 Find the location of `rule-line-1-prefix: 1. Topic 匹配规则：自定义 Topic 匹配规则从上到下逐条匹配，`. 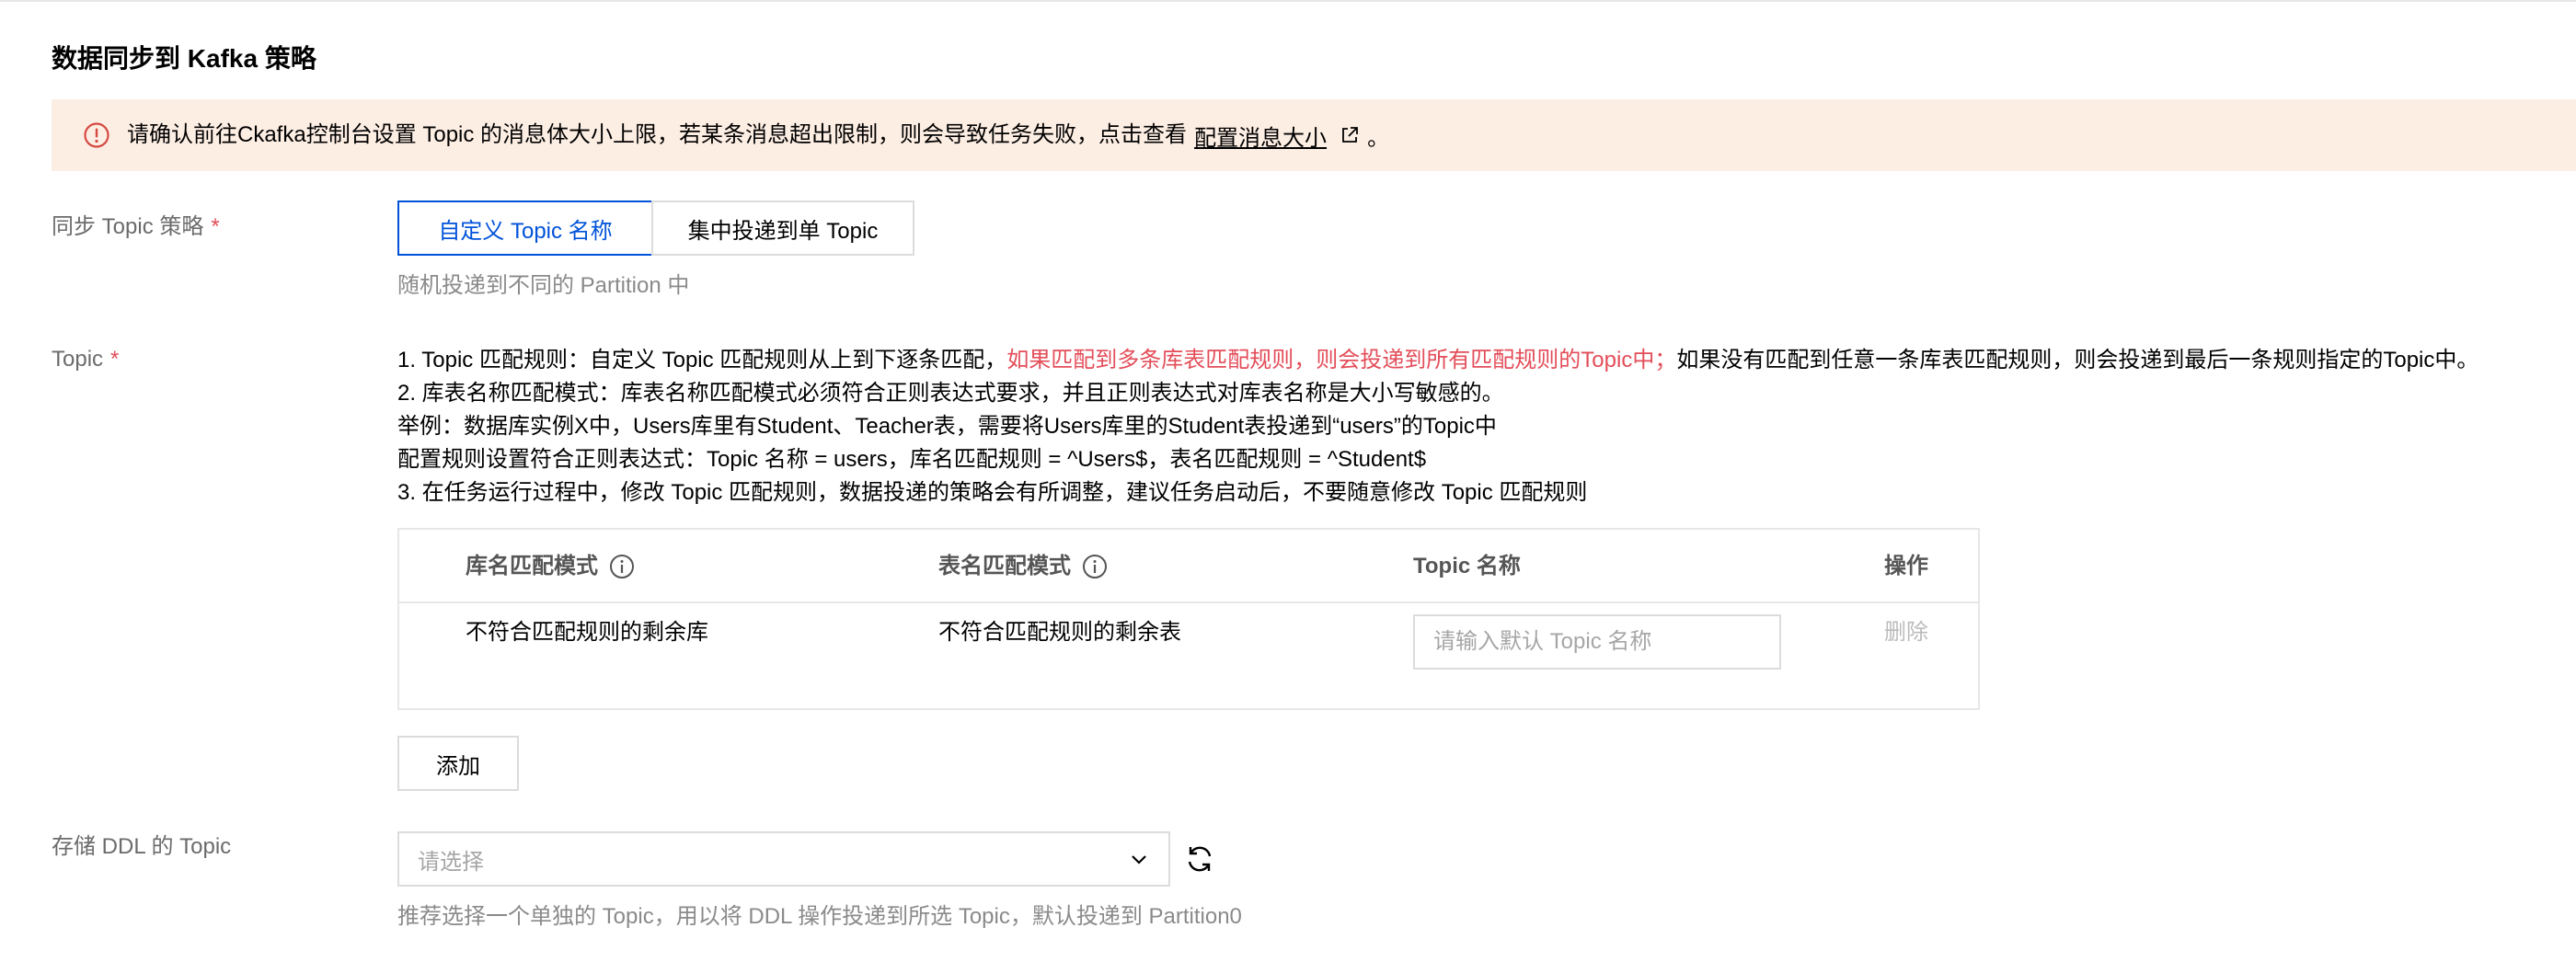

rule-line-1-prefix: 1. Topic 匹配规则：自定义 Topic 匹配规则从上到下逐条匹配， is located at coordinates (702, 360).